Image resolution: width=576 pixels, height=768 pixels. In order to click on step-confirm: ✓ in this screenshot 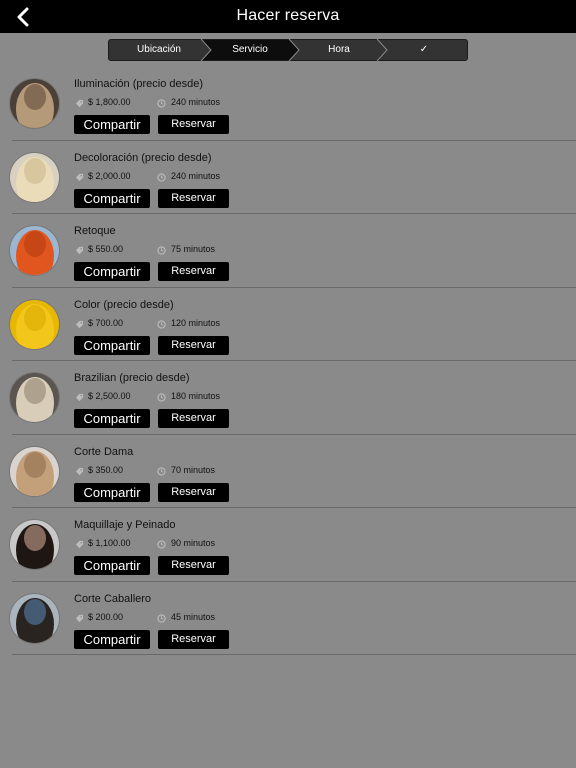, I will do `click(424, 50)`.